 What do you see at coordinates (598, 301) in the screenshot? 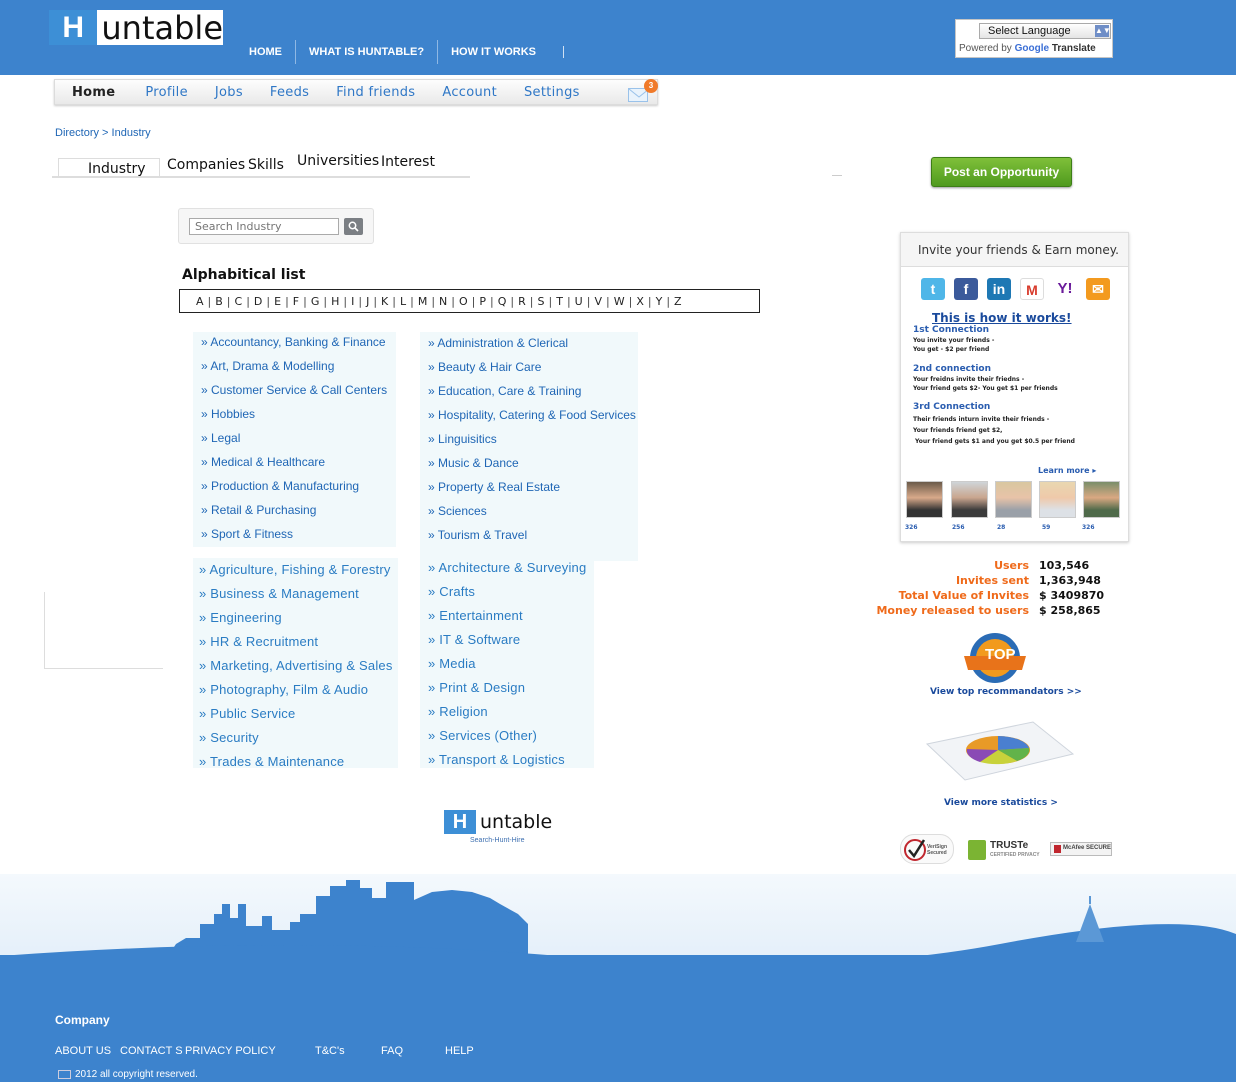
I see `alpha-letter-v: V` at bounding box center [598, 301].